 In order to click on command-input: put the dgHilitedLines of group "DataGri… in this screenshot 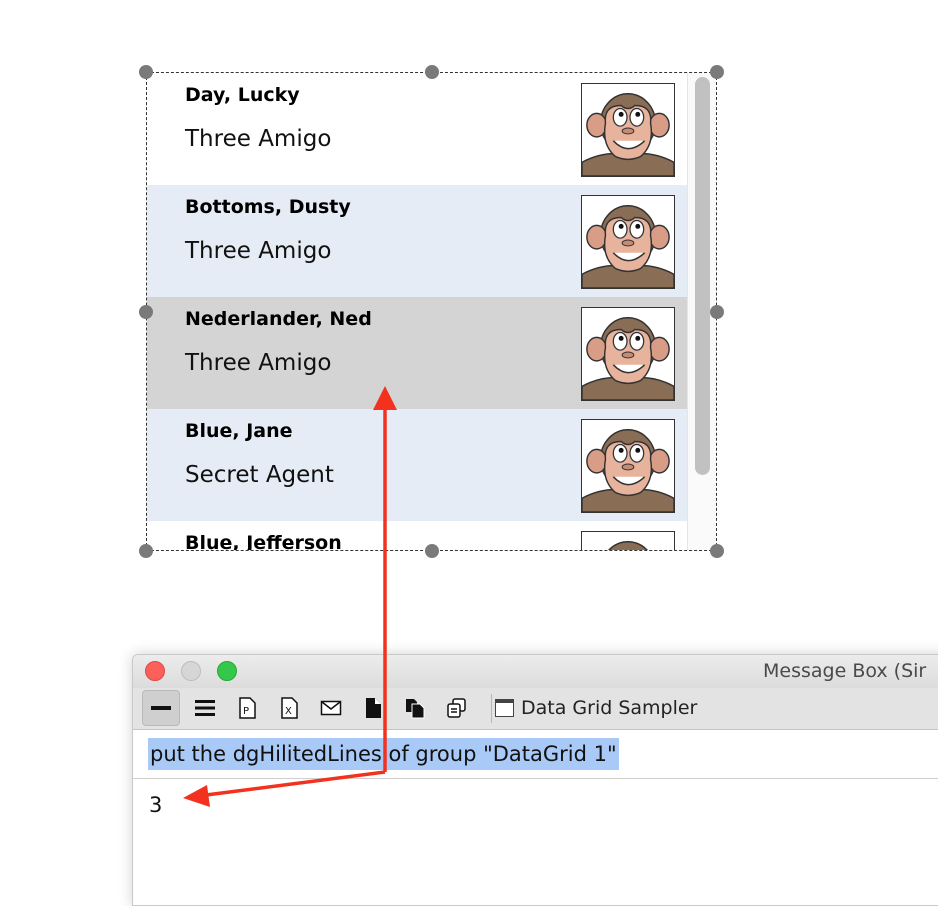, I will do `click(383, 754)`.